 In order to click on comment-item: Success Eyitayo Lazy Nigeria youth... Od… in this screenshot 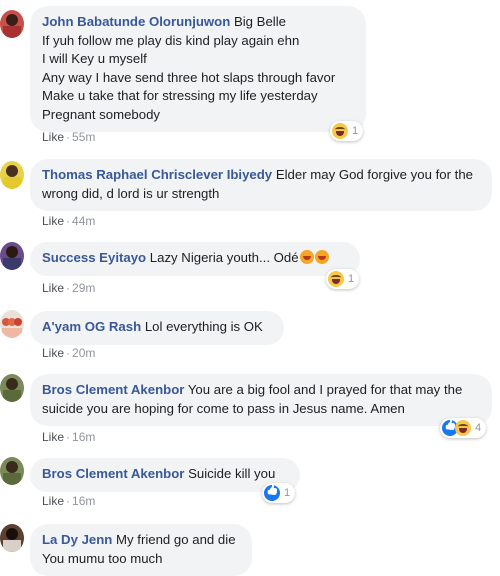, I will do `click(250, 269)`.